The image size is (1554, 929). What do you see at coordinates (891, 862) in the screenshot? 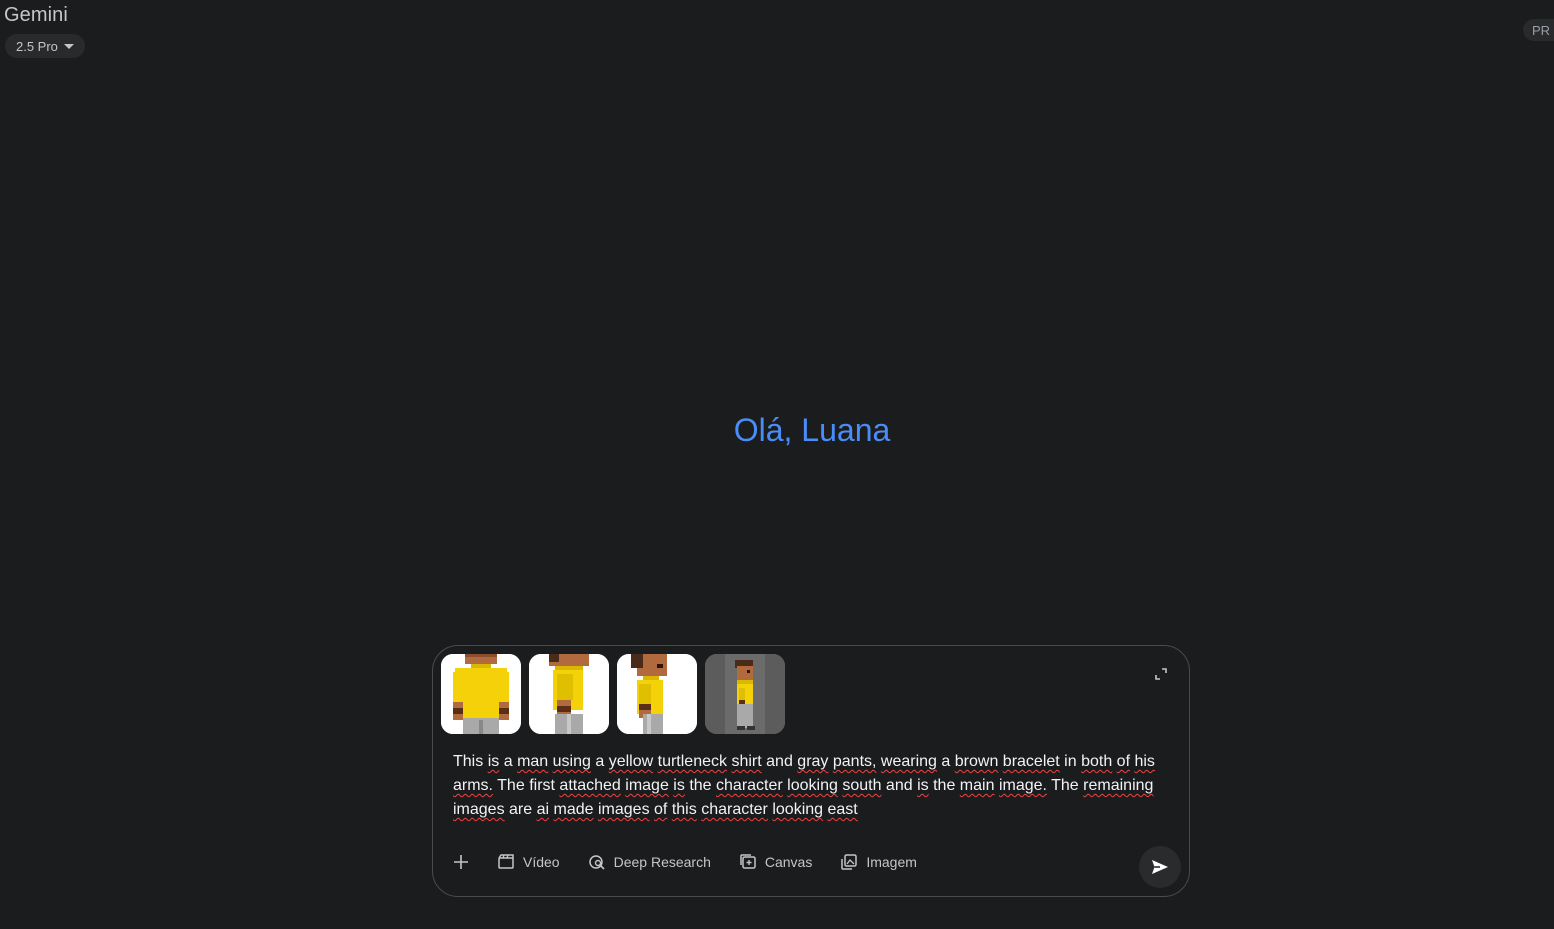
I see `image-tool-label: Imagem` at bounding box center [891, 862].